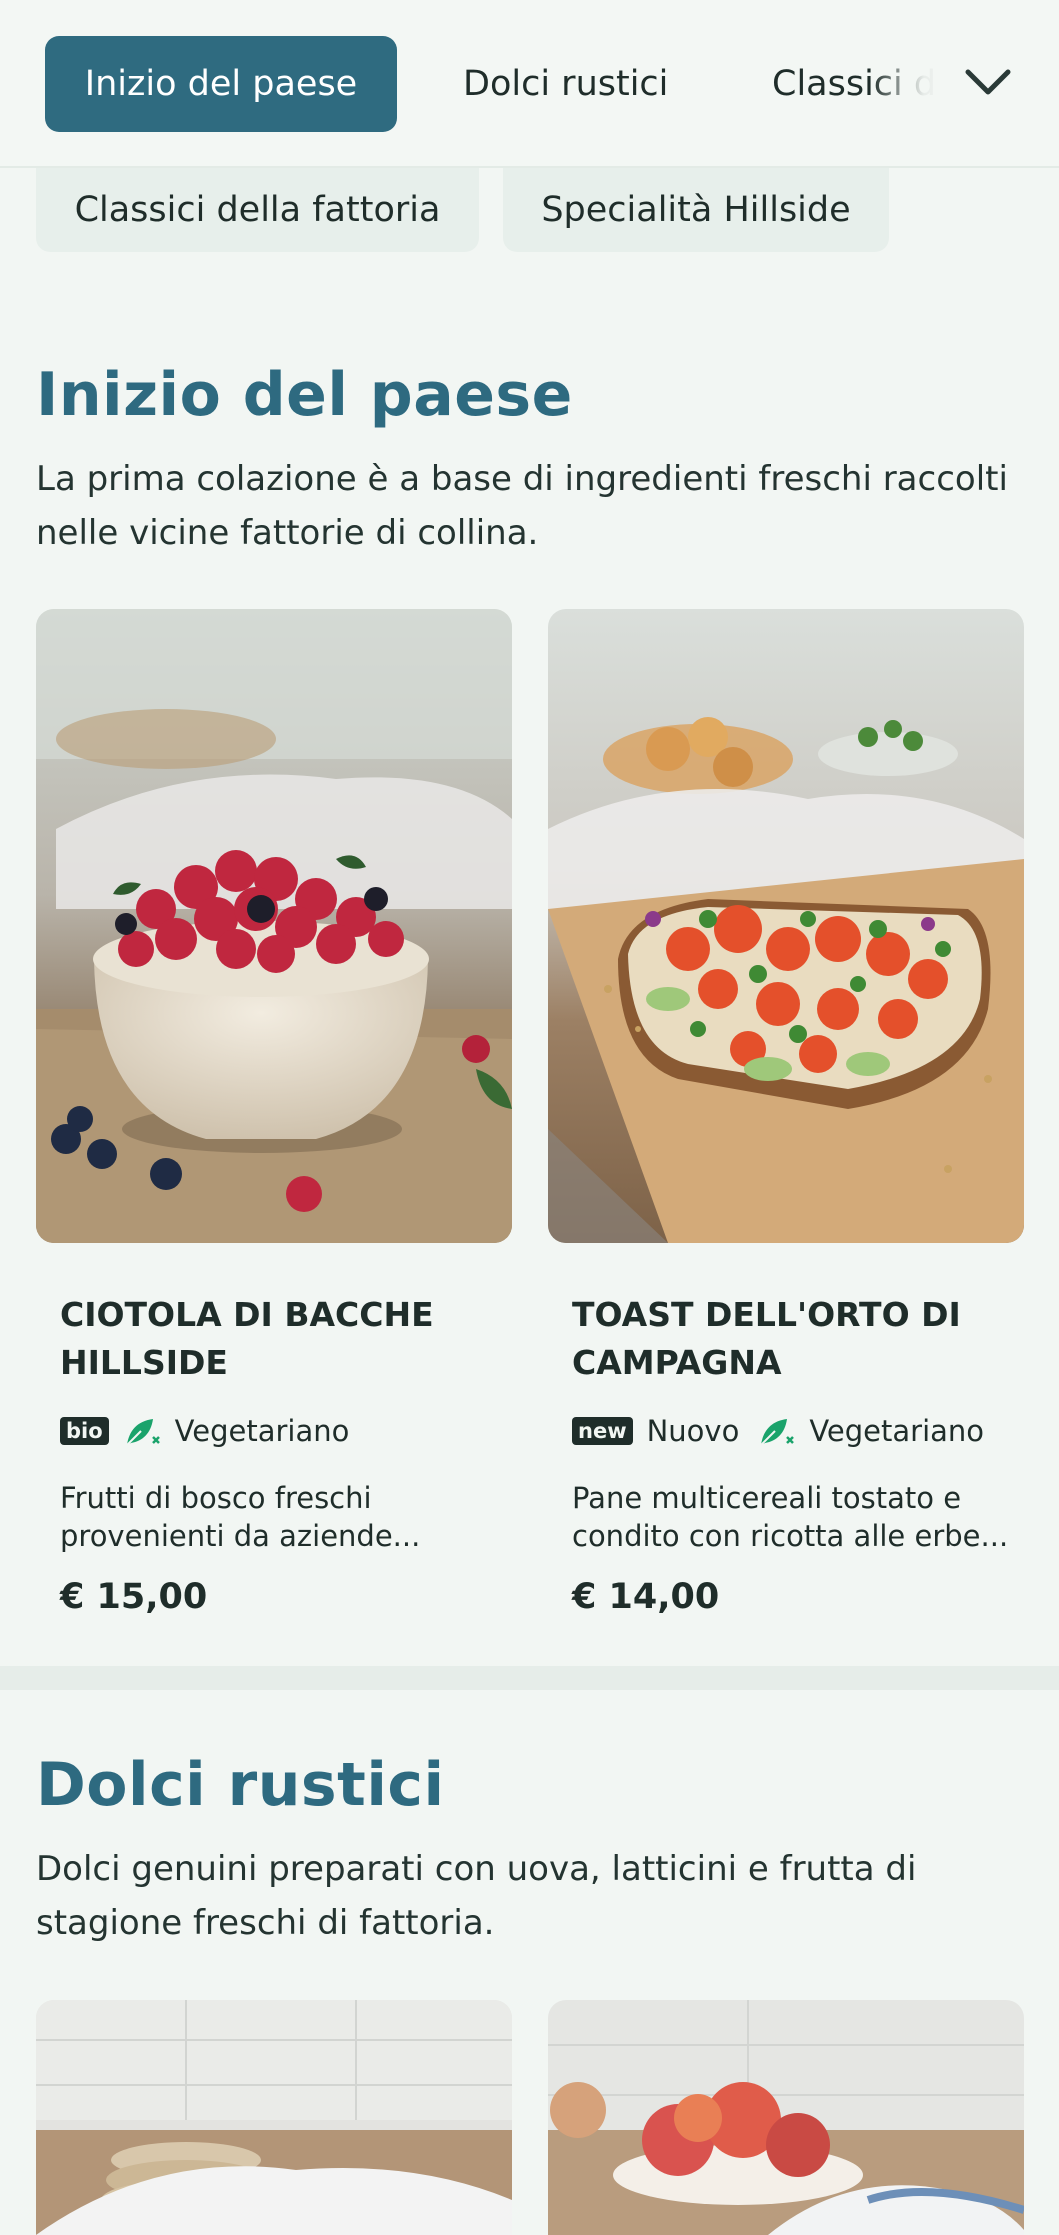  Describe the element at coordinates (240, 1785) in the screenshot. I see `section-title: Dolci rustici` at that location.